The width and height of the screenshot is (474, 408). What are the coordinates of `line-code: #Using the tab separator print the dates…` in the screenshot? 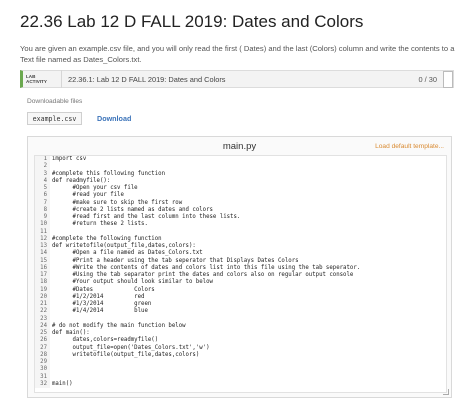 It's located at (203, 275).